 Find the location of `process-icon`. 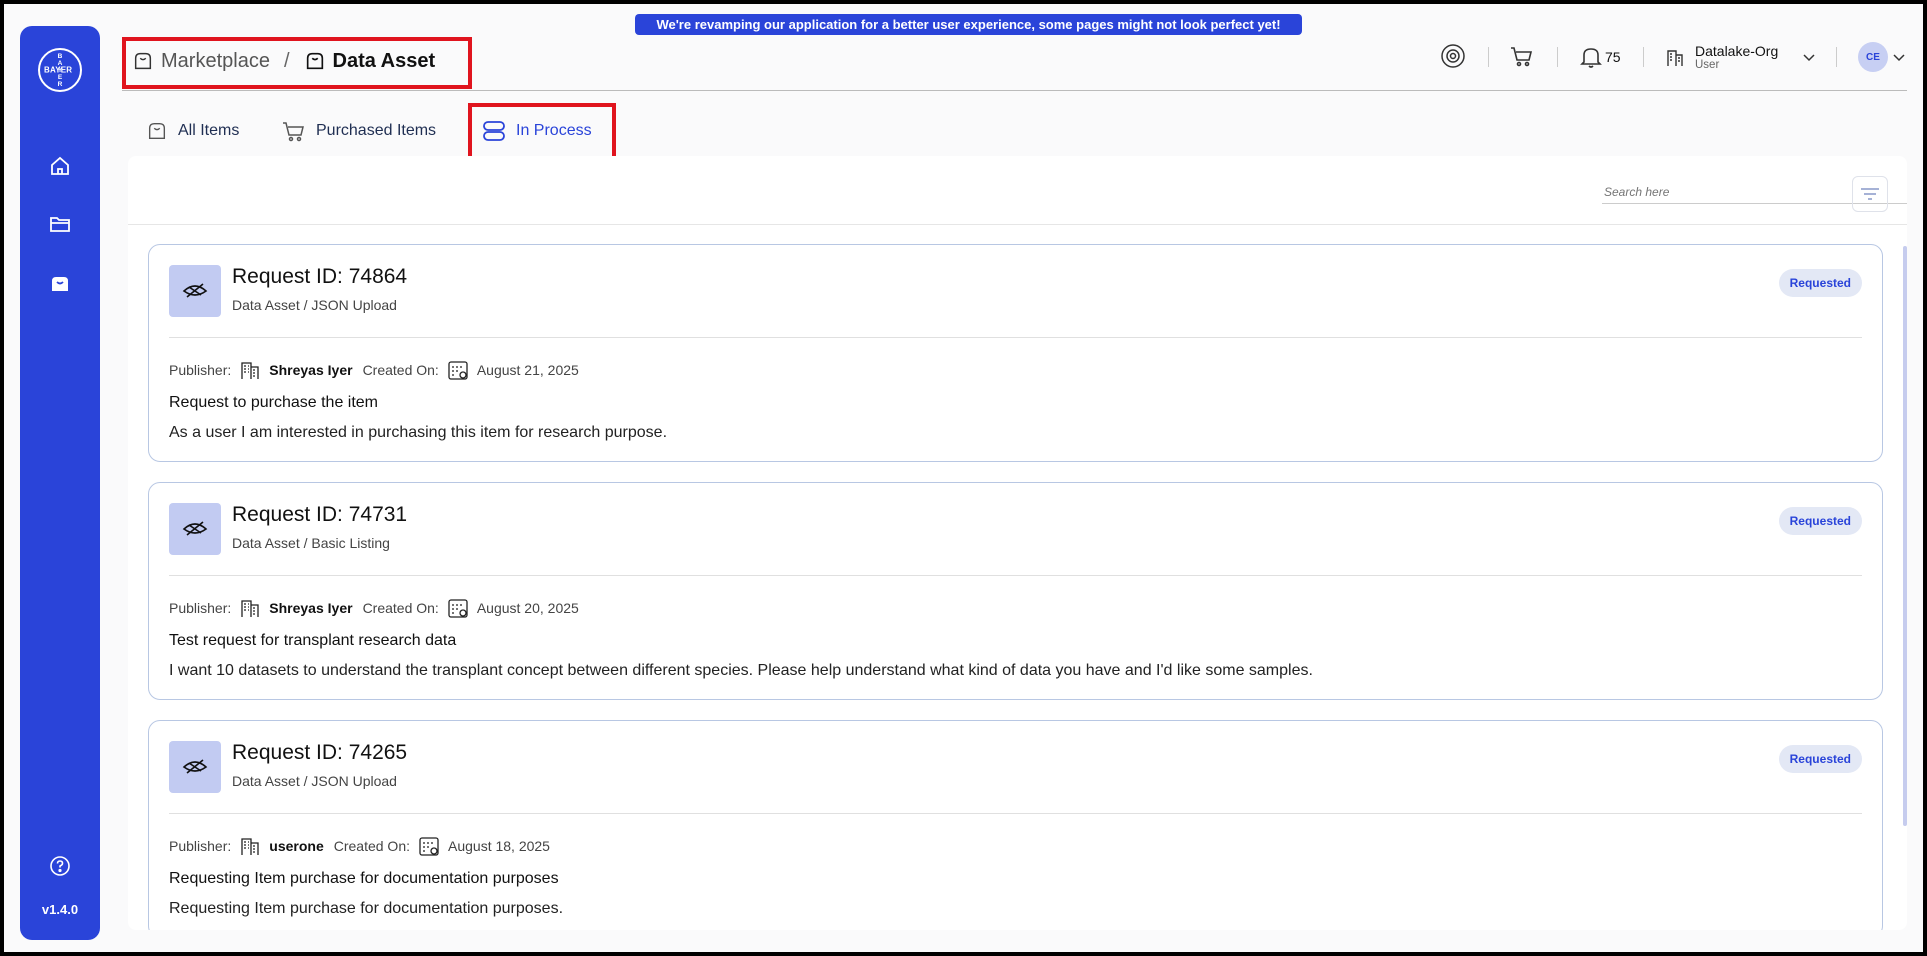

process-icon is located at coordinates (494, 131).